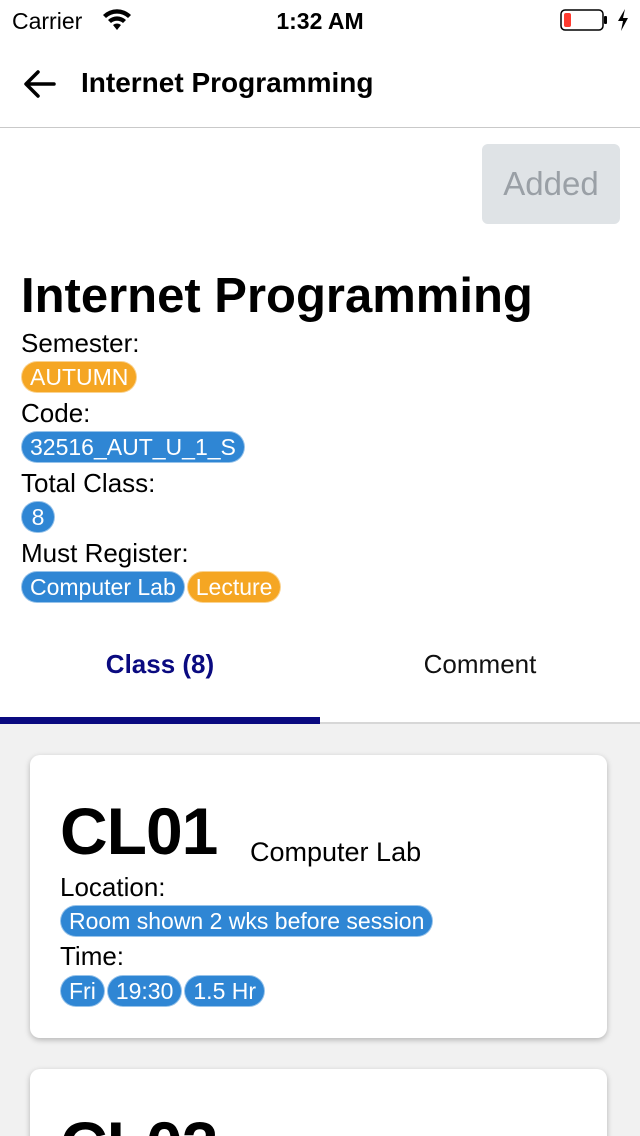  What do you see at coordinates (82, 991) in the screenshot?
I see `day-badge: Fri` at bounding box center [82, 991].